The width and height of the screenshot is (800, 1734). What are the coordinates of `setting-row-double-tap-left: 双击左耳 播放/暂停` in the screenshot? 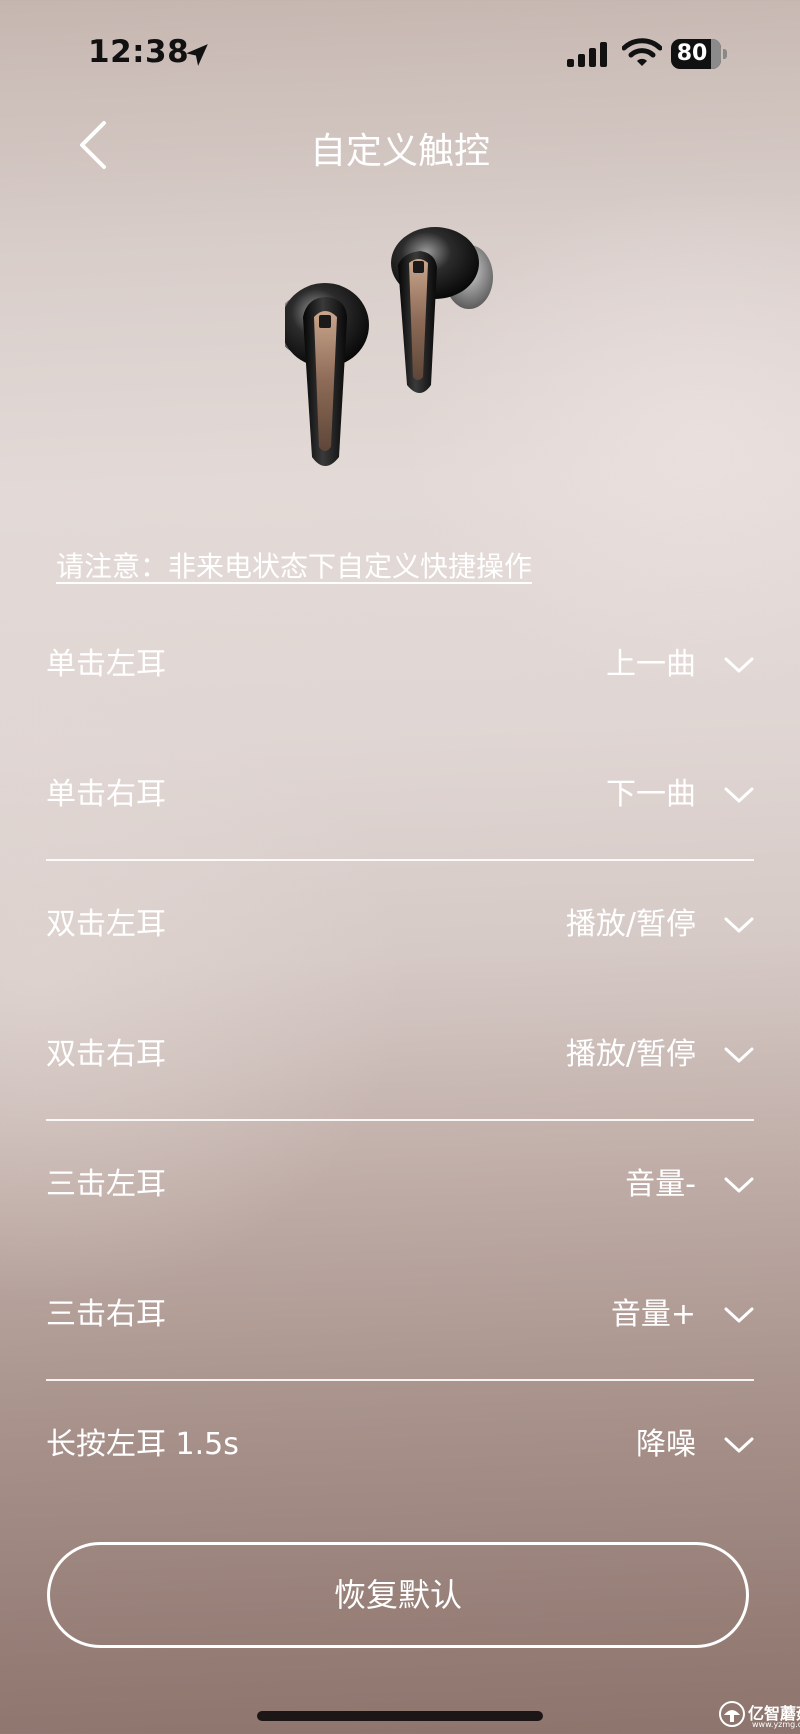 It's located at (400, 925).